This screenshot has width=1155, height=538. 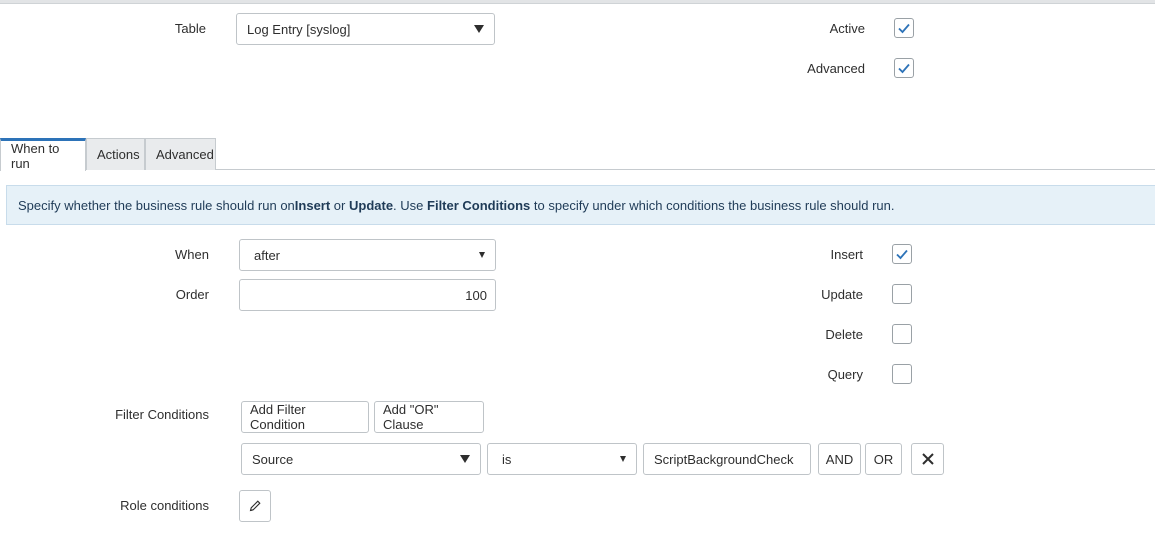 What do you see at coordinates (192, 294) in the screenshot?
I see `order-label: Order` at bounding box center [192, 294].